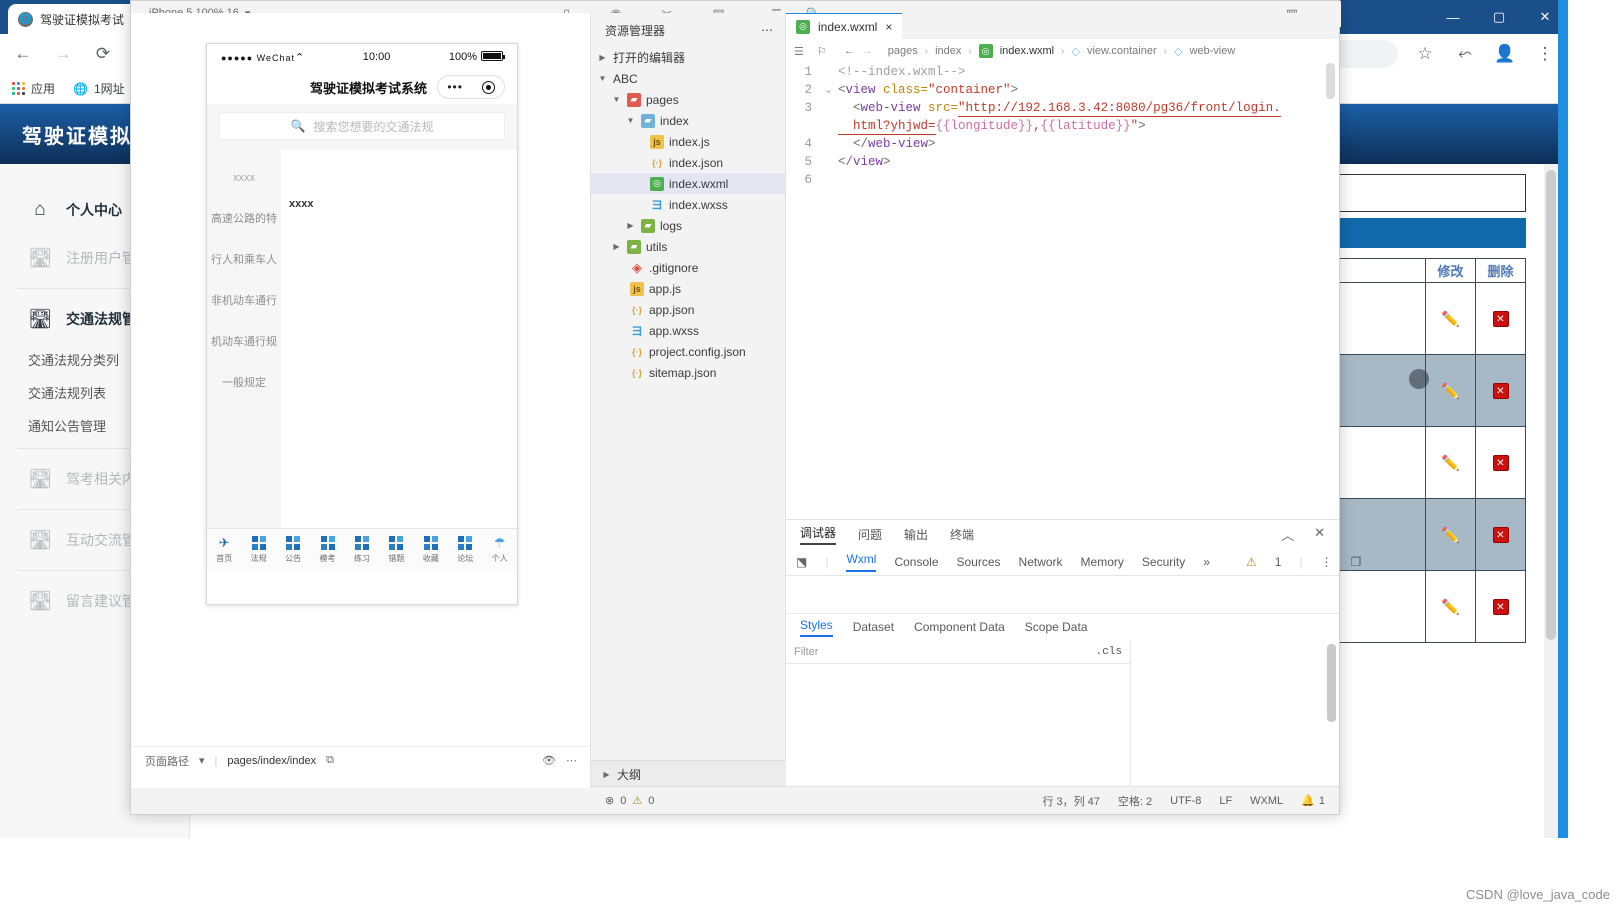  What do you see at coordinates (471, 87) in the screenshot?
I see `wechat-capsule: •••` at bounding box center [471, 87].